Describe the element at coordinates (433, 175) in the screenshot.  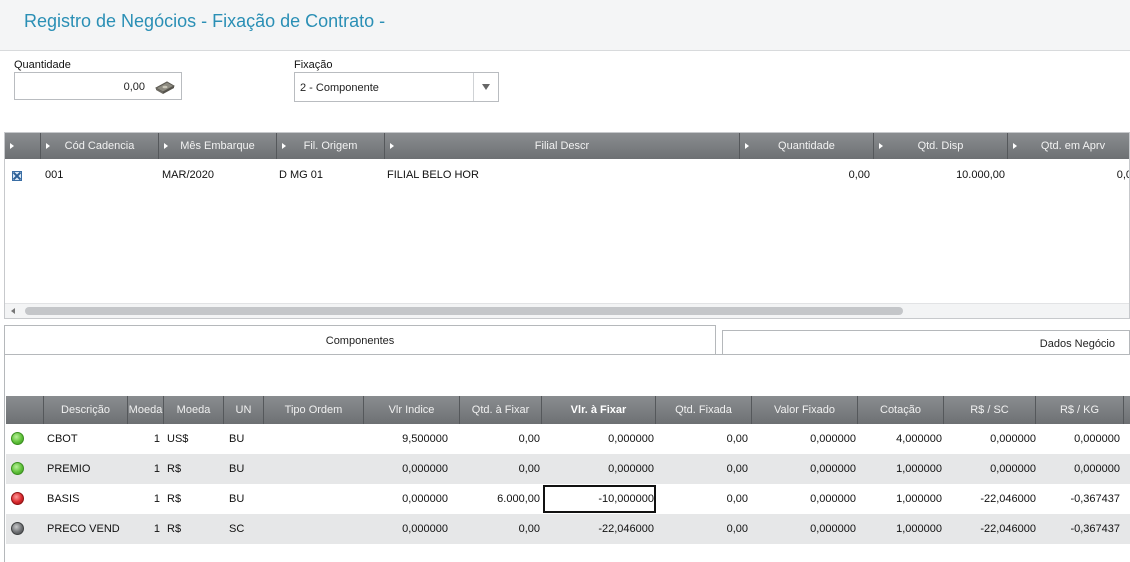
I see `cell-filial-descr: FILIAL BELO HOR` at that location.